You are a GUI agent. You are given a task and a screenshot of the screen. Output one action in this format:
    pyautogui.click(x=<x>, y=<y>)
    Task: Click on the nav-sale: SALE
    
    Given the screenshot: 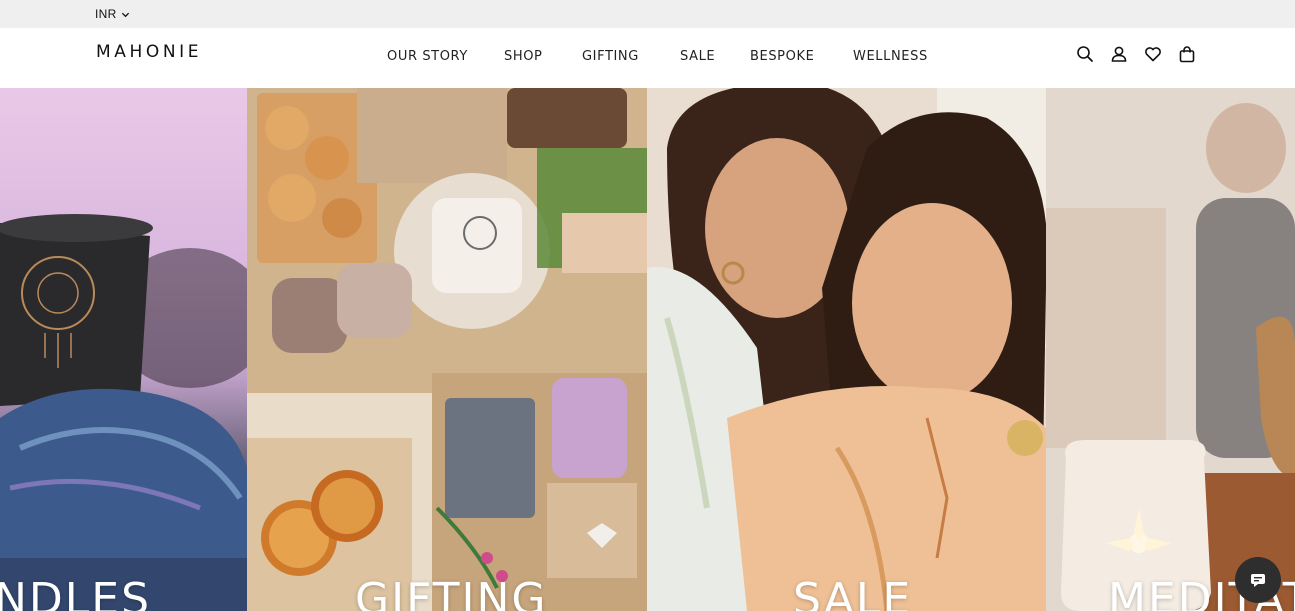 What is the action you would take?
    pyautogui.click(x=715, y=56)
    